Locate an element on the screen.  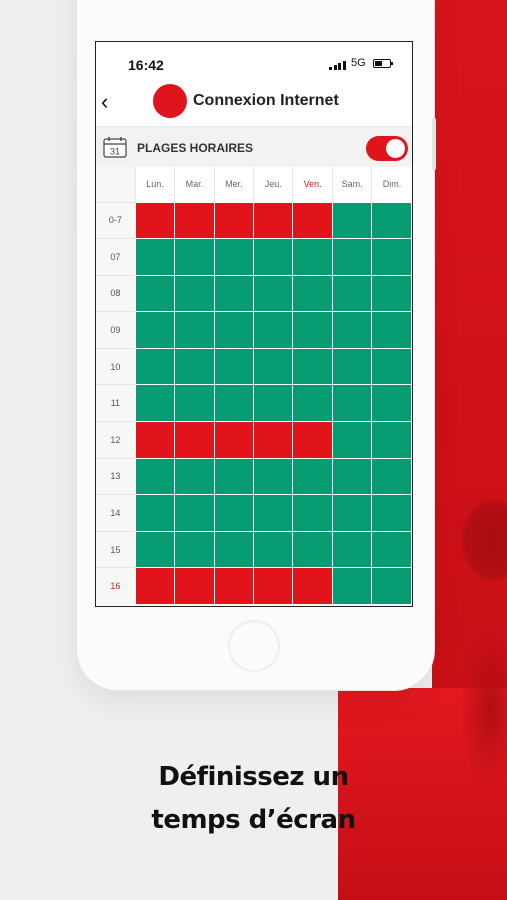
chevron-left-icon: ‹ is located at coordinates (104, 102).